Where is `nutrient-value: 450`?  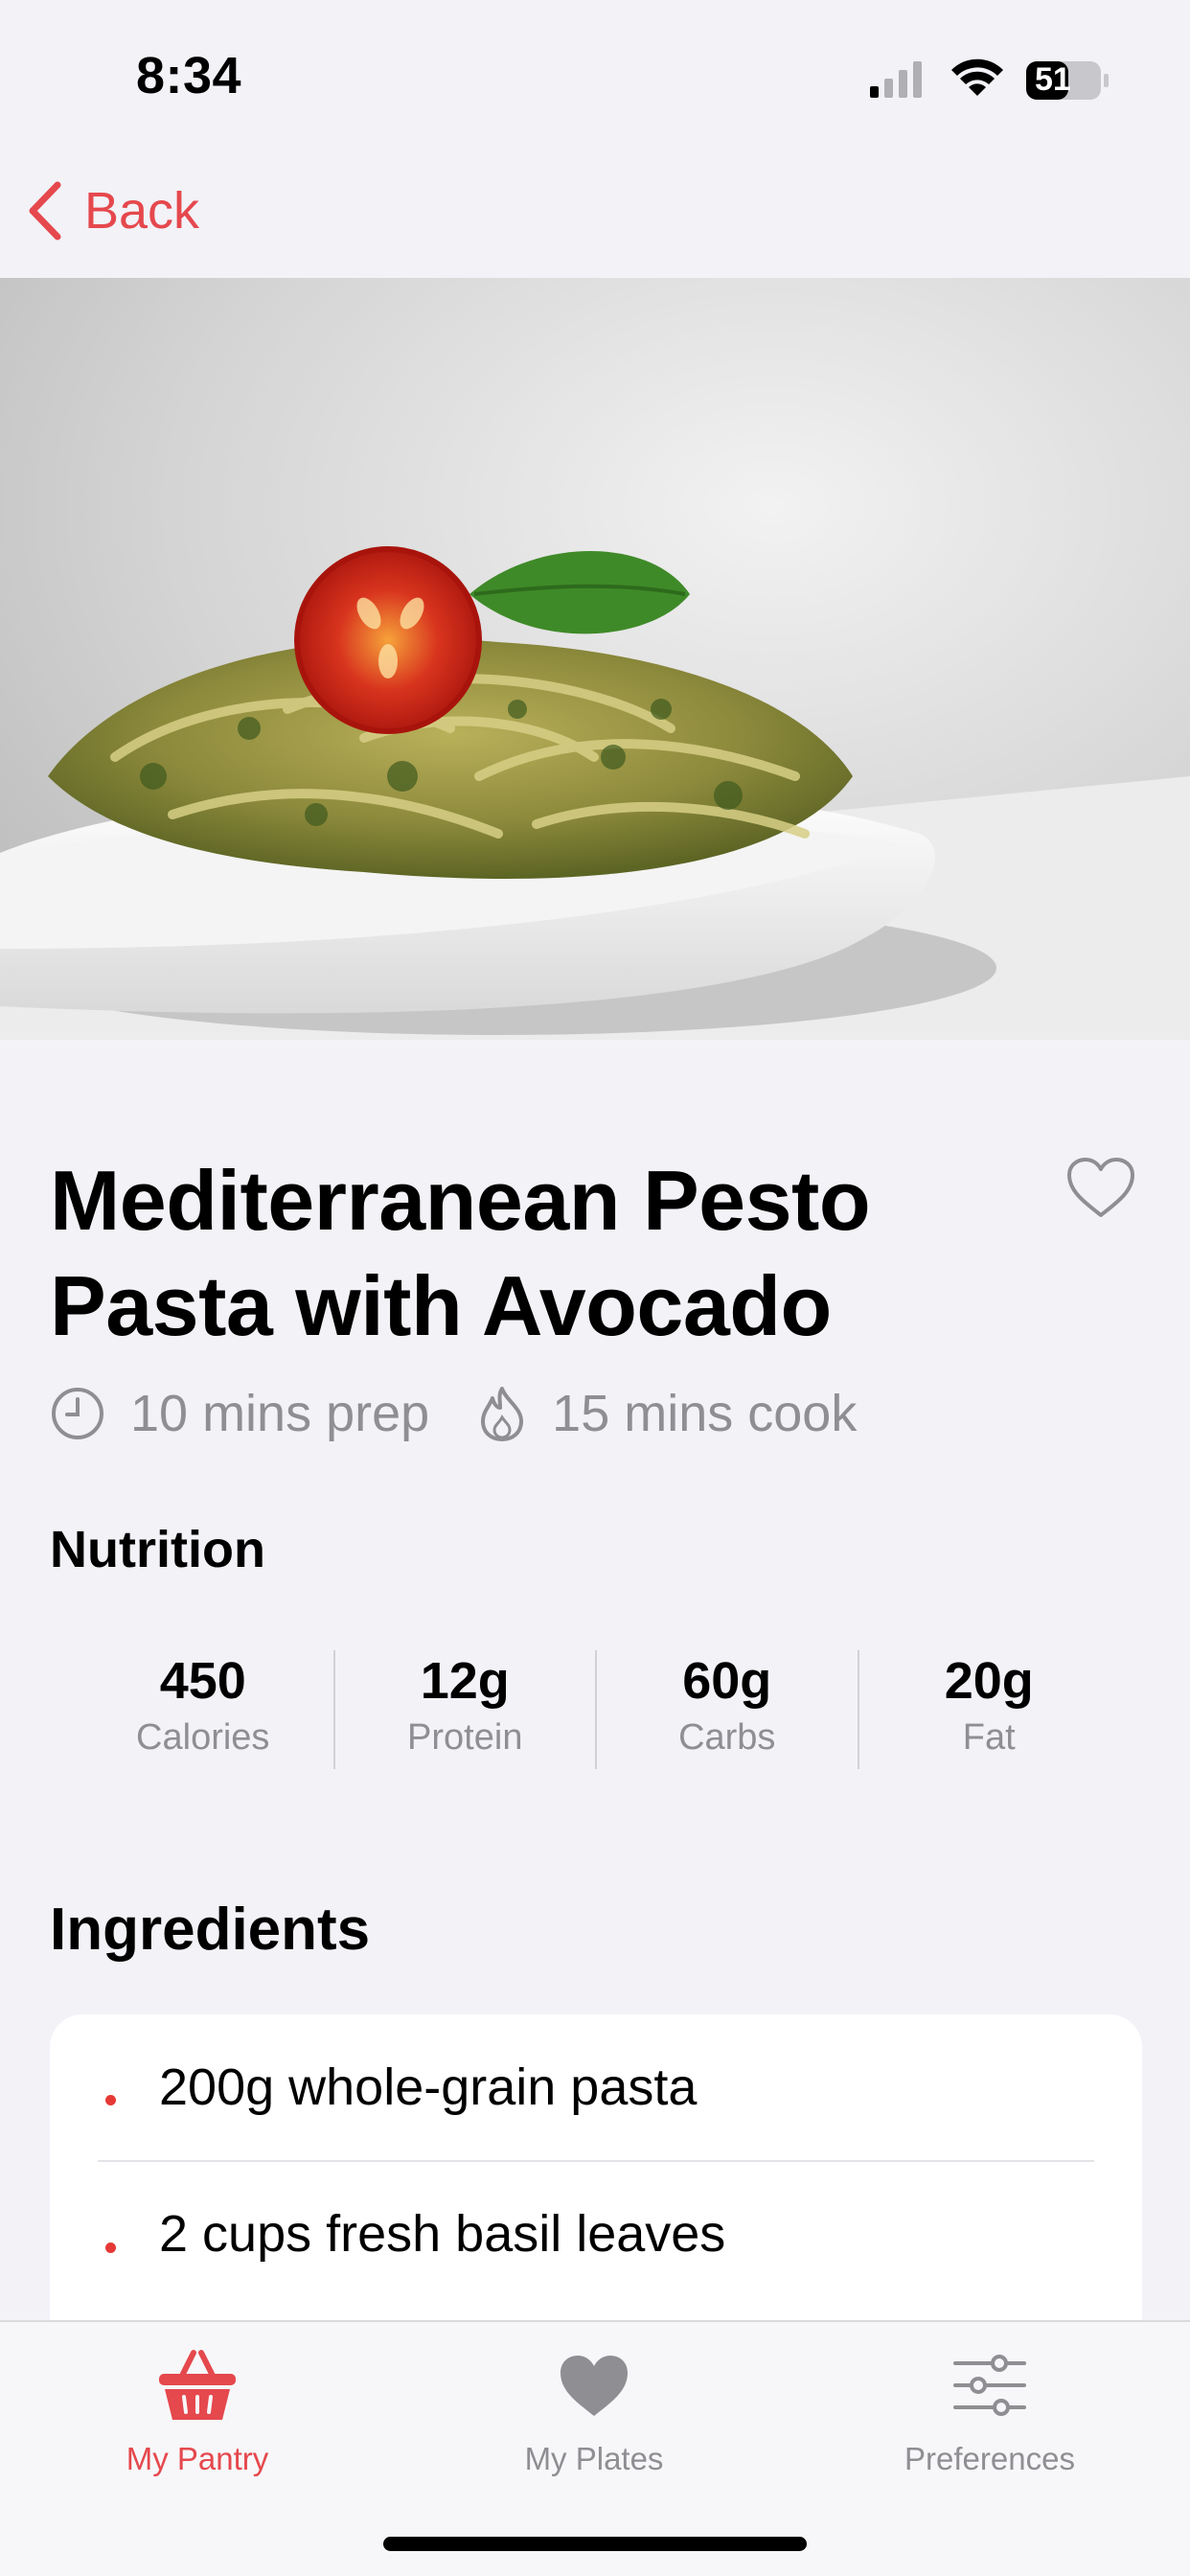
nutrient-value: 450 is located at coordinates (203, 1681).